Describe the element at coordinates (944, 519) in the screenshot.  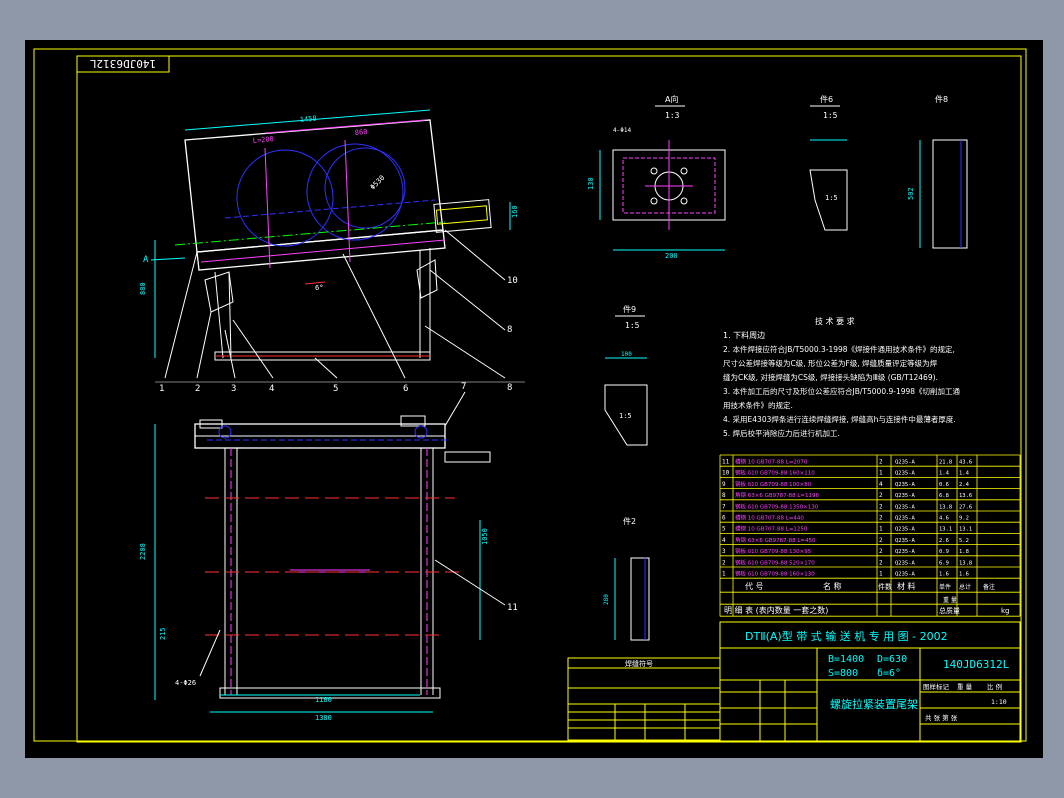
I see `bom-row-unit-weight: 4.6` at that location.